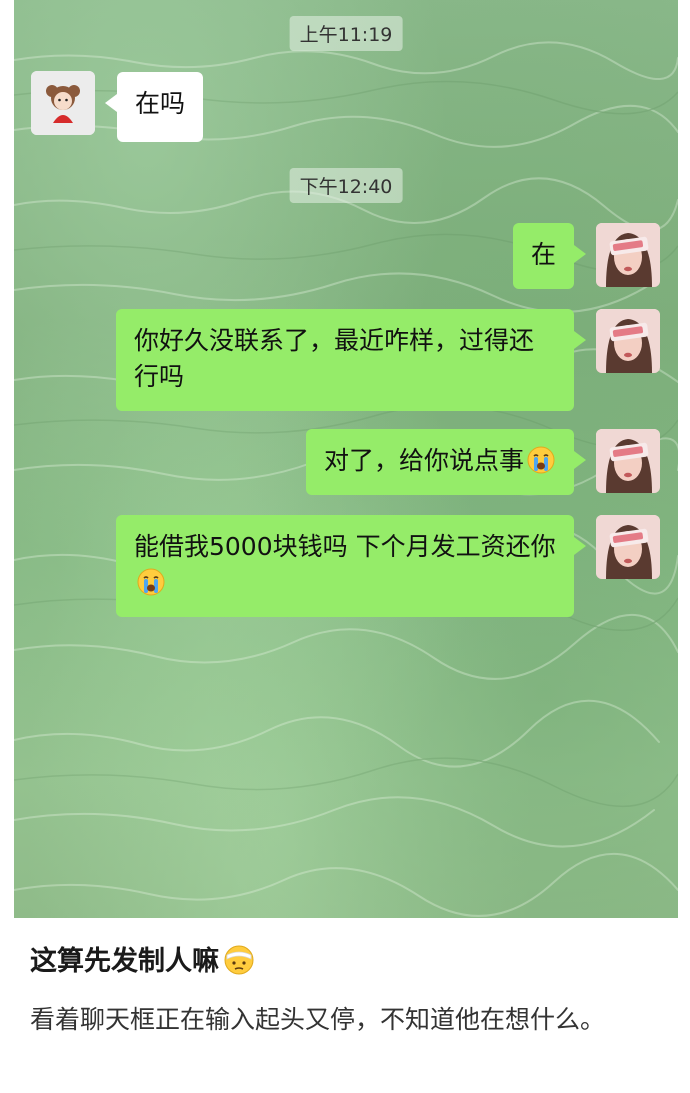 The width and height of the screenshot is (690, 1093). I want to click on post-caption: 这算先发制人嘛 看着聊天框正在输入起头又停，不知道他在想什么。, so click(350, 991).